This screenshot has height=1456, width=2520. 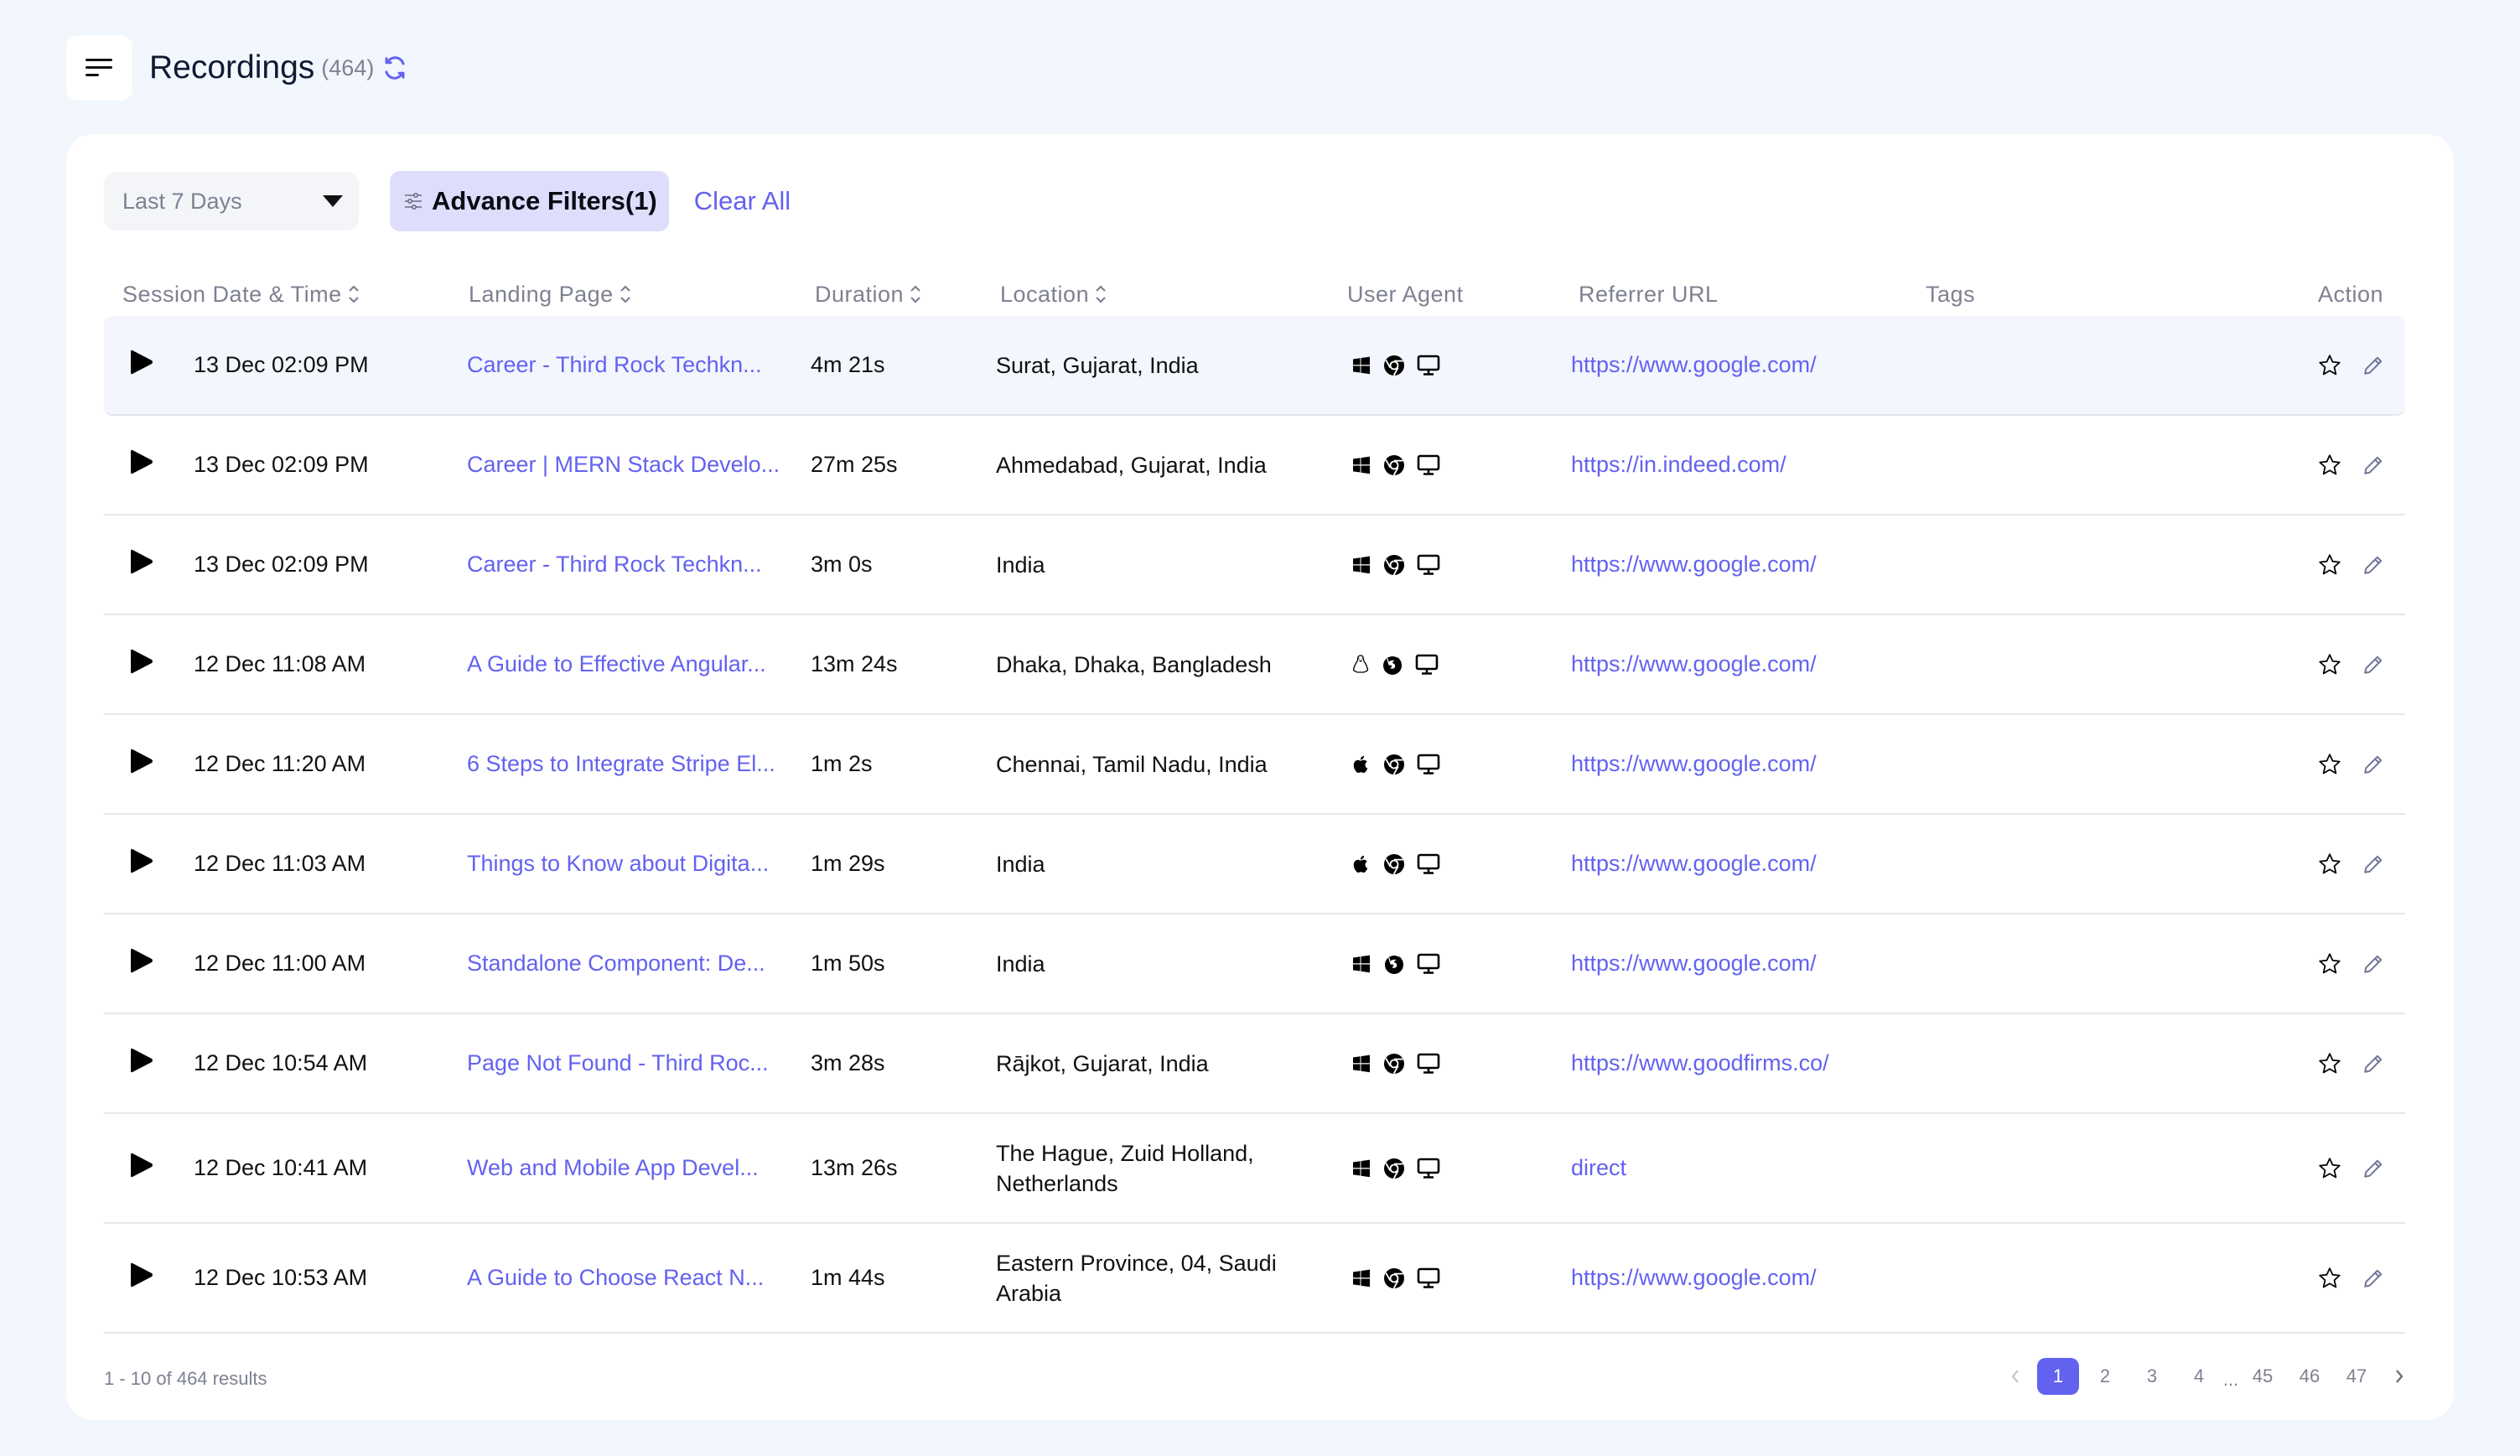 I want to click on page-button: 1, so click(x=2058, y=1376).